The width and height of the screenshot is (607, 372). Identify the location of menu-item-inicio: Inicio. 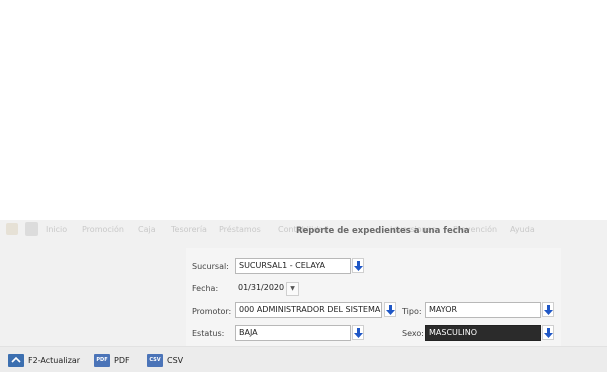
(56, 229).